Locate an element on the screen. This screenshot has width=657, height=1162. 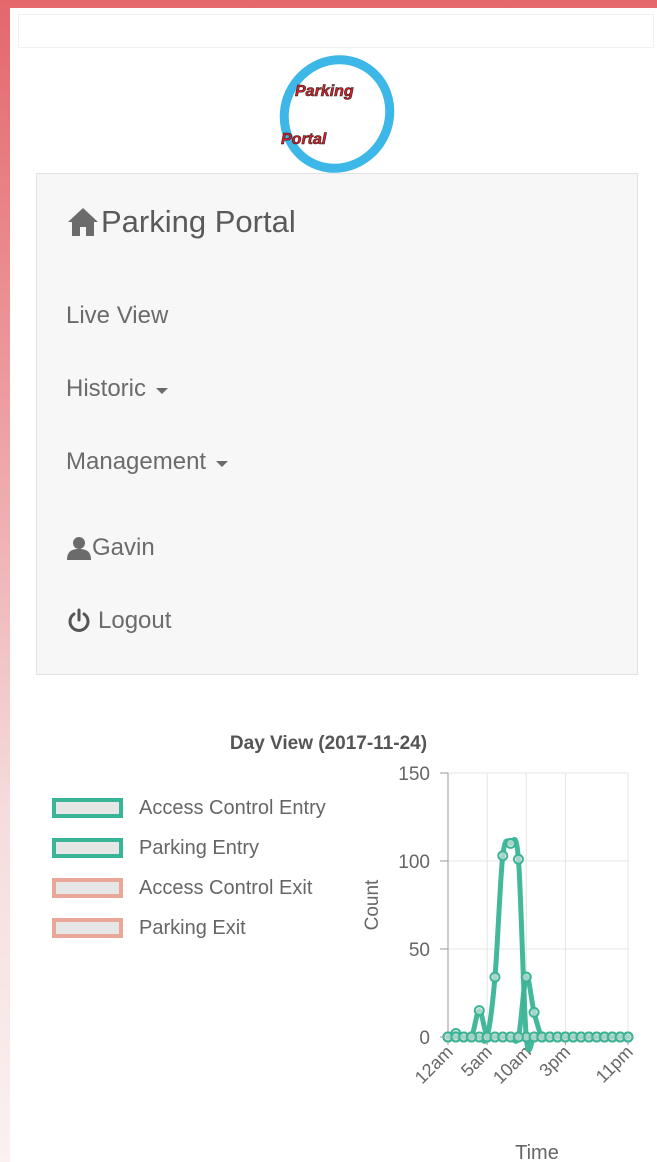
nav-item-label: Management is located at coordinates (136, 461).